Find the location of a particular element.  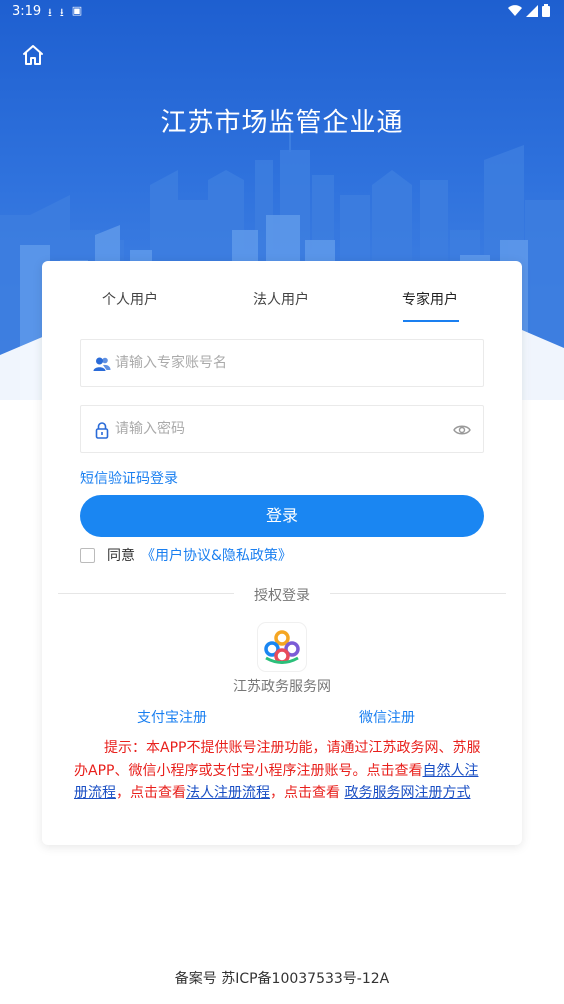

gov-service-registration-link: 政务服务网注册方式 is located at coordinates (407, 793).